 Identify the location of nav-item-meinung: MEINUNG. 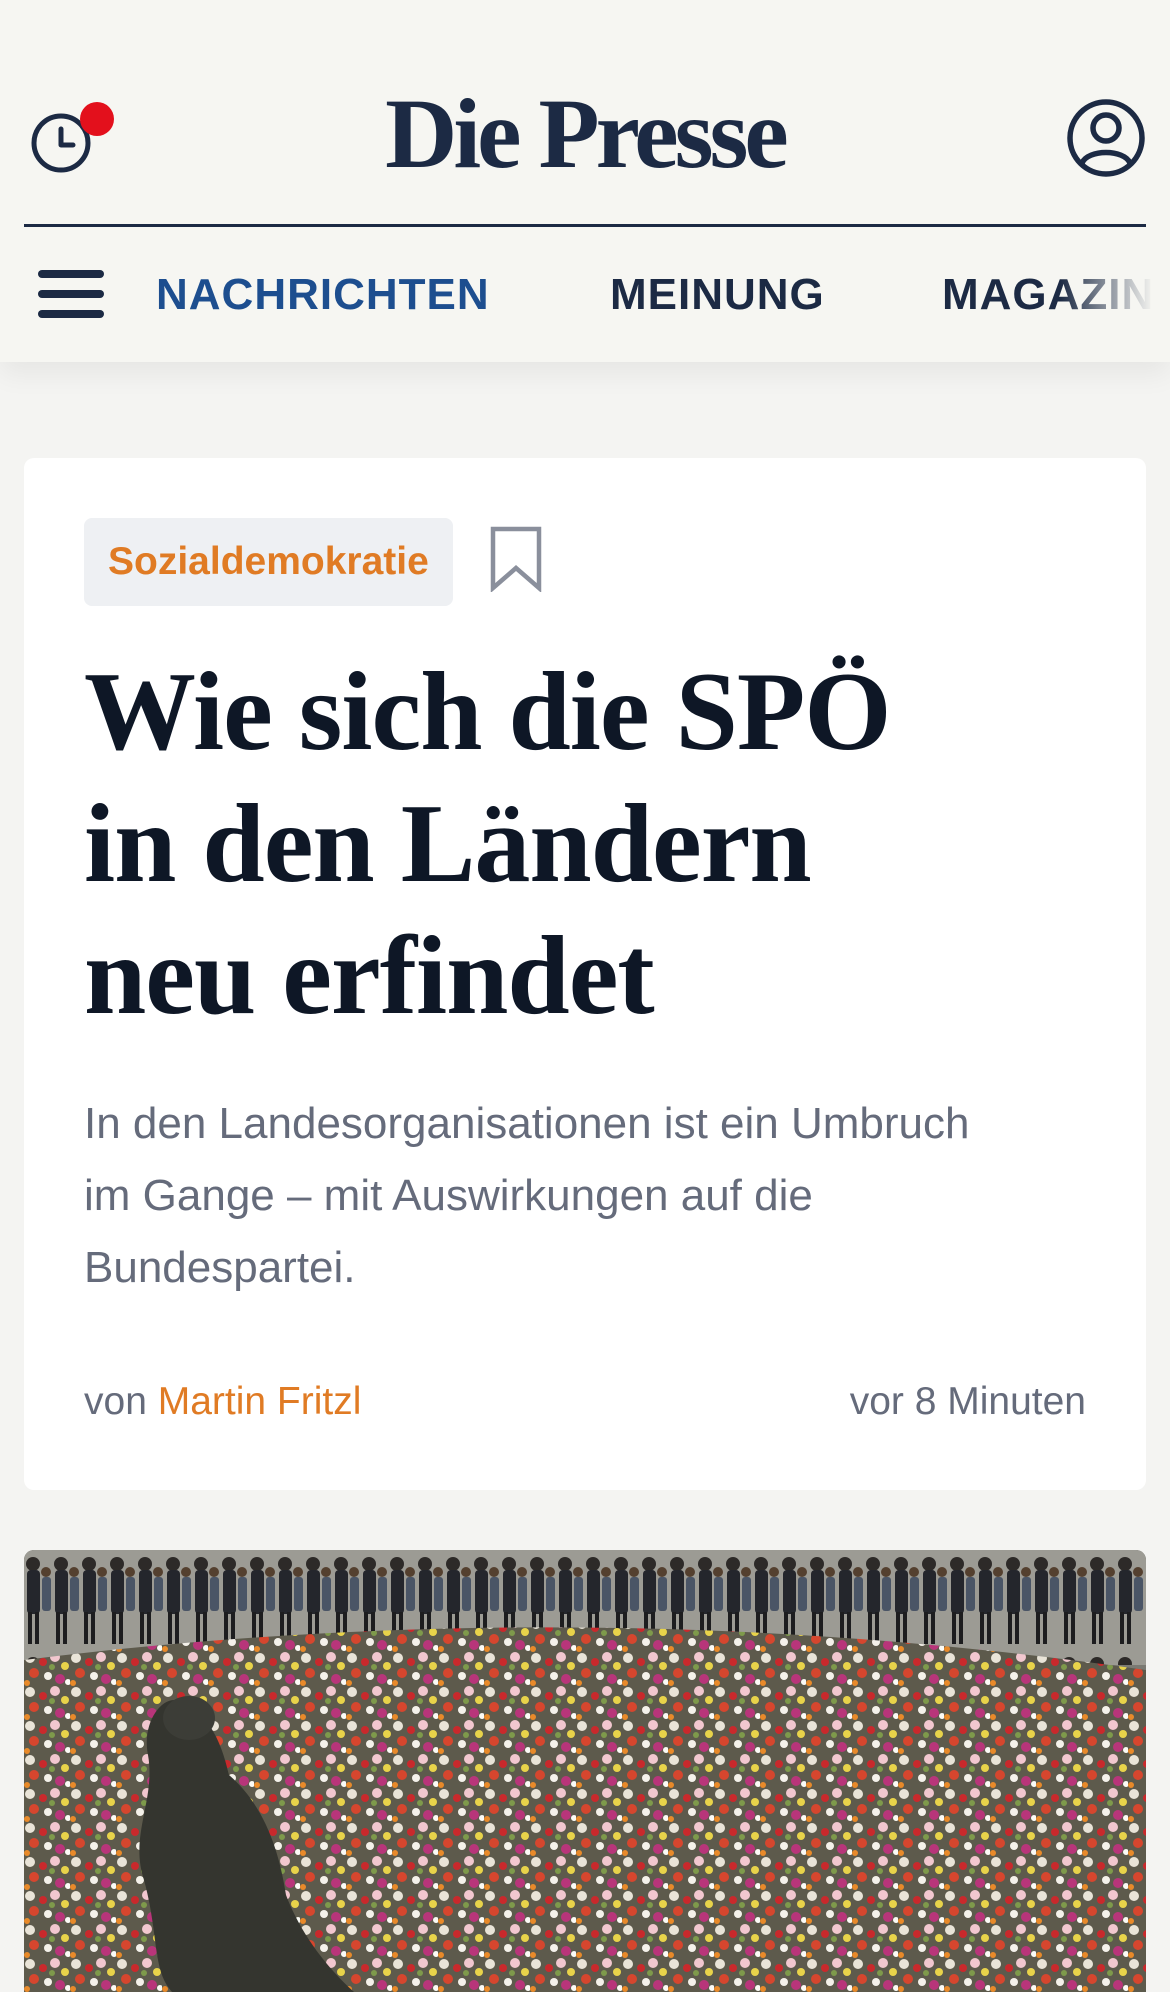
(717, 295).